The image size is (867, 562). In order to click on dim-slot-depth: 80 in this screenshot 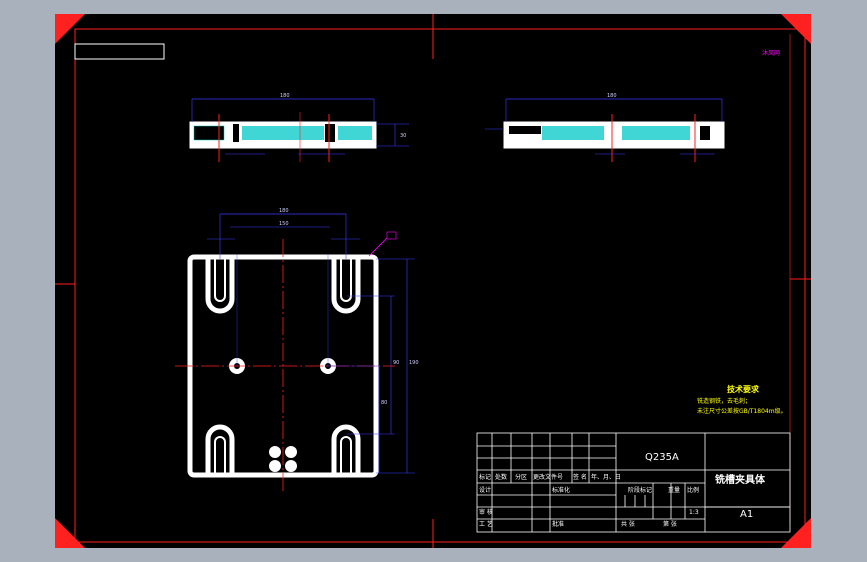, I will do `click(384, 403)`.